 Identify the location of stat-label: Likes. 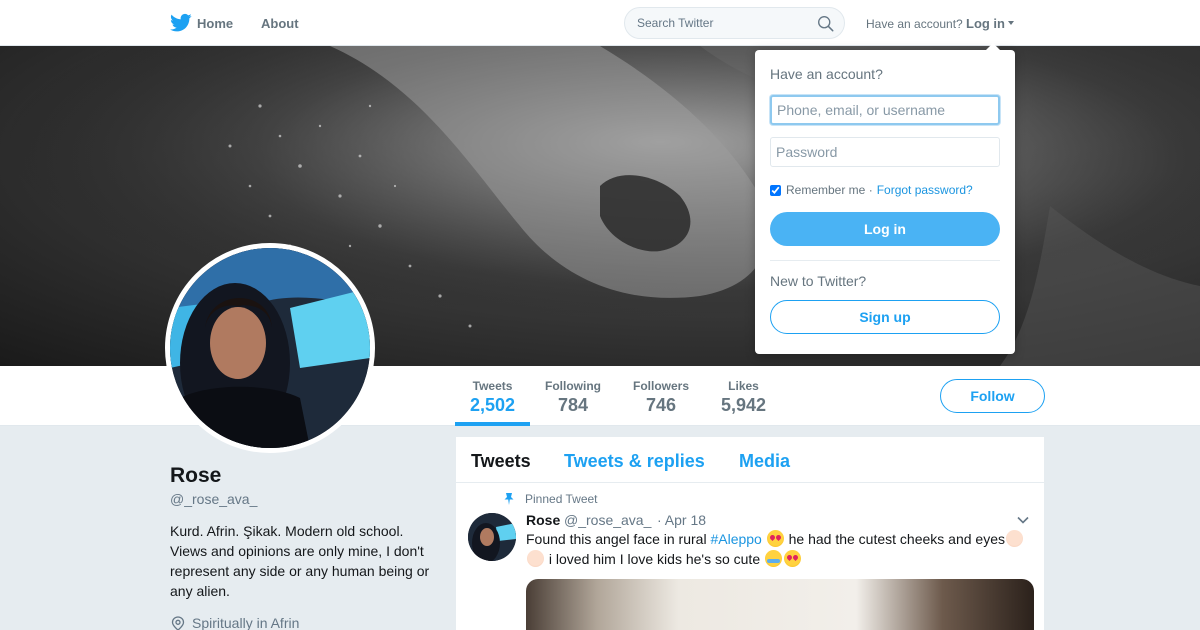
(743, 386).